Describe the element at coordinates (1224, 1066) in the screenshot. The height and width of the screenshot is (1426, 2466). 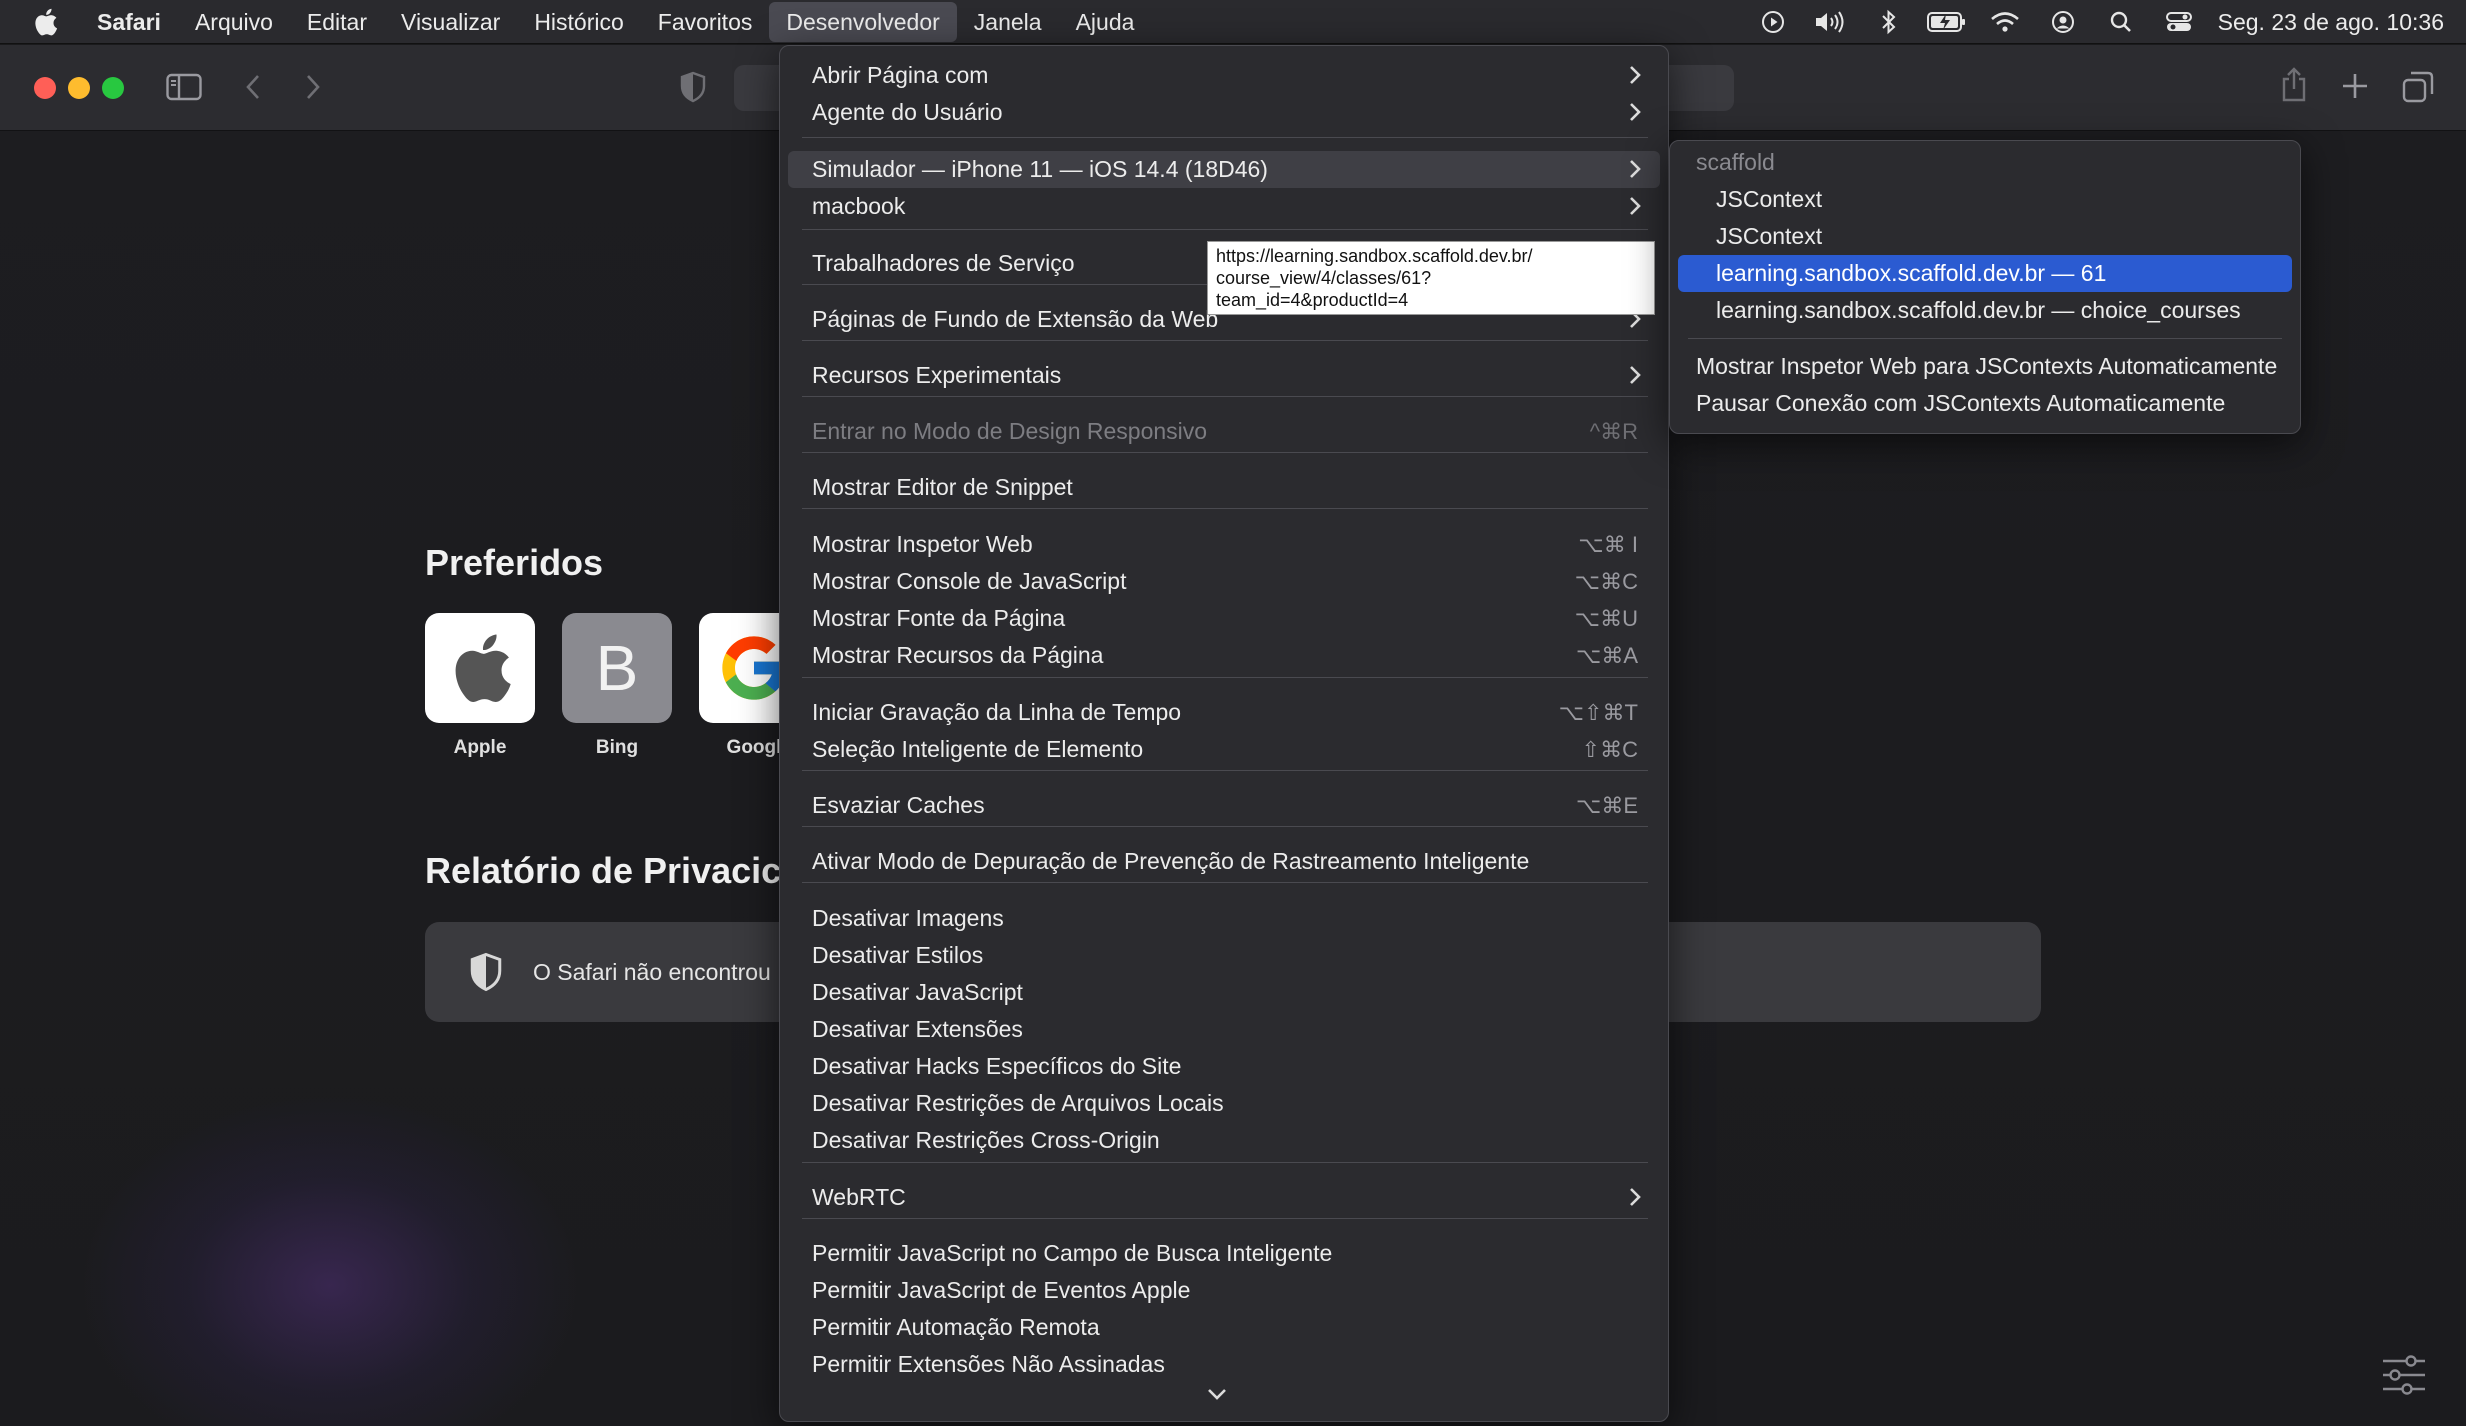
I see `menu-item-desativar-hacks-especificos-do-site: Desativar Hacks Específicos do Site` at that location.